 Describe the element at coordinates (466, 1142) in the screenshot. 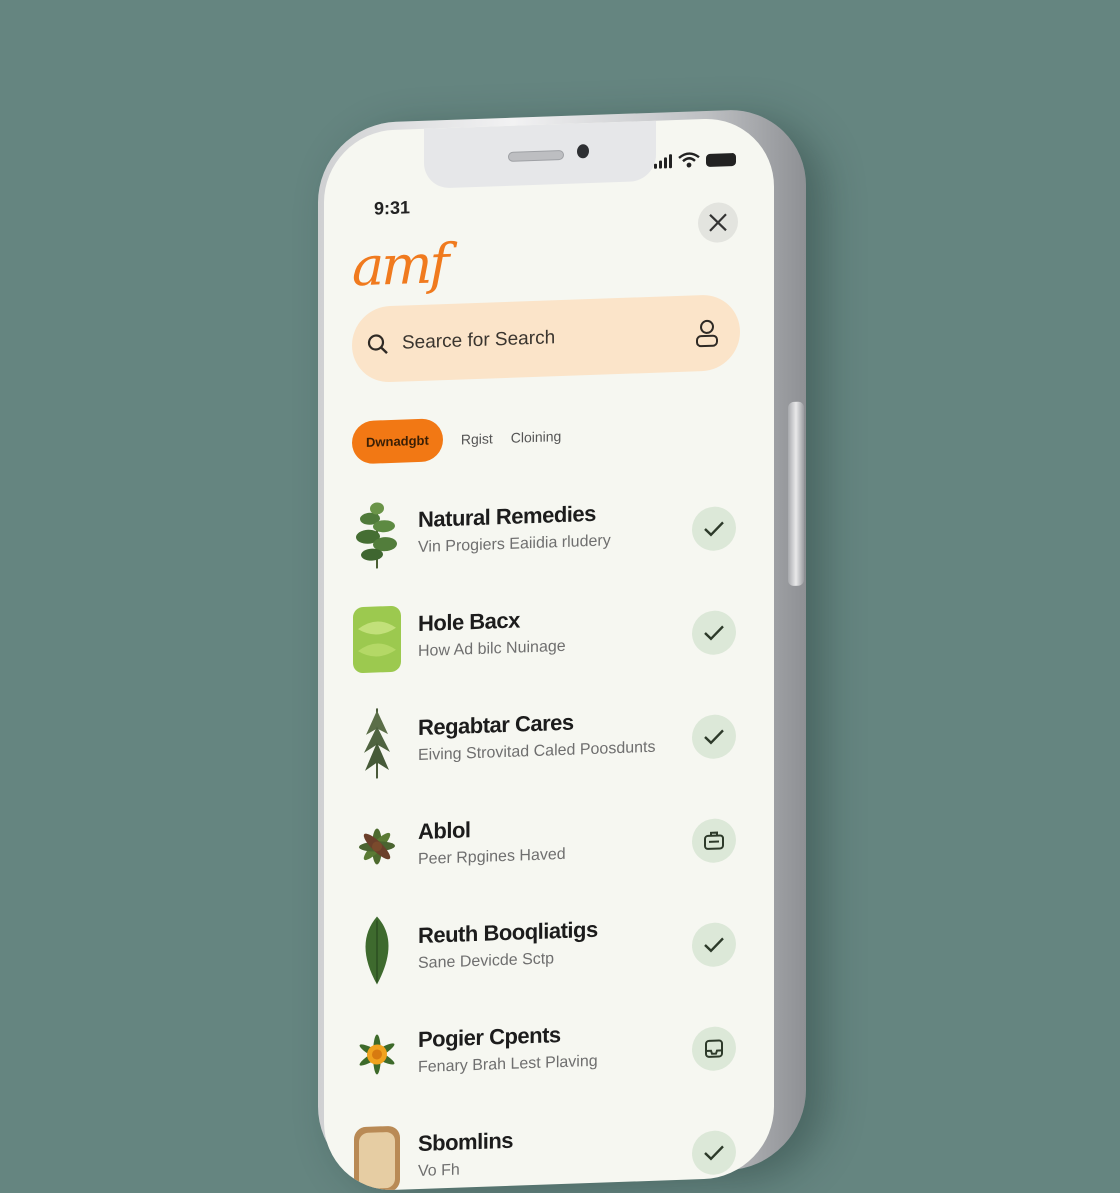

I see `item-title: Sbomlins` at that location.